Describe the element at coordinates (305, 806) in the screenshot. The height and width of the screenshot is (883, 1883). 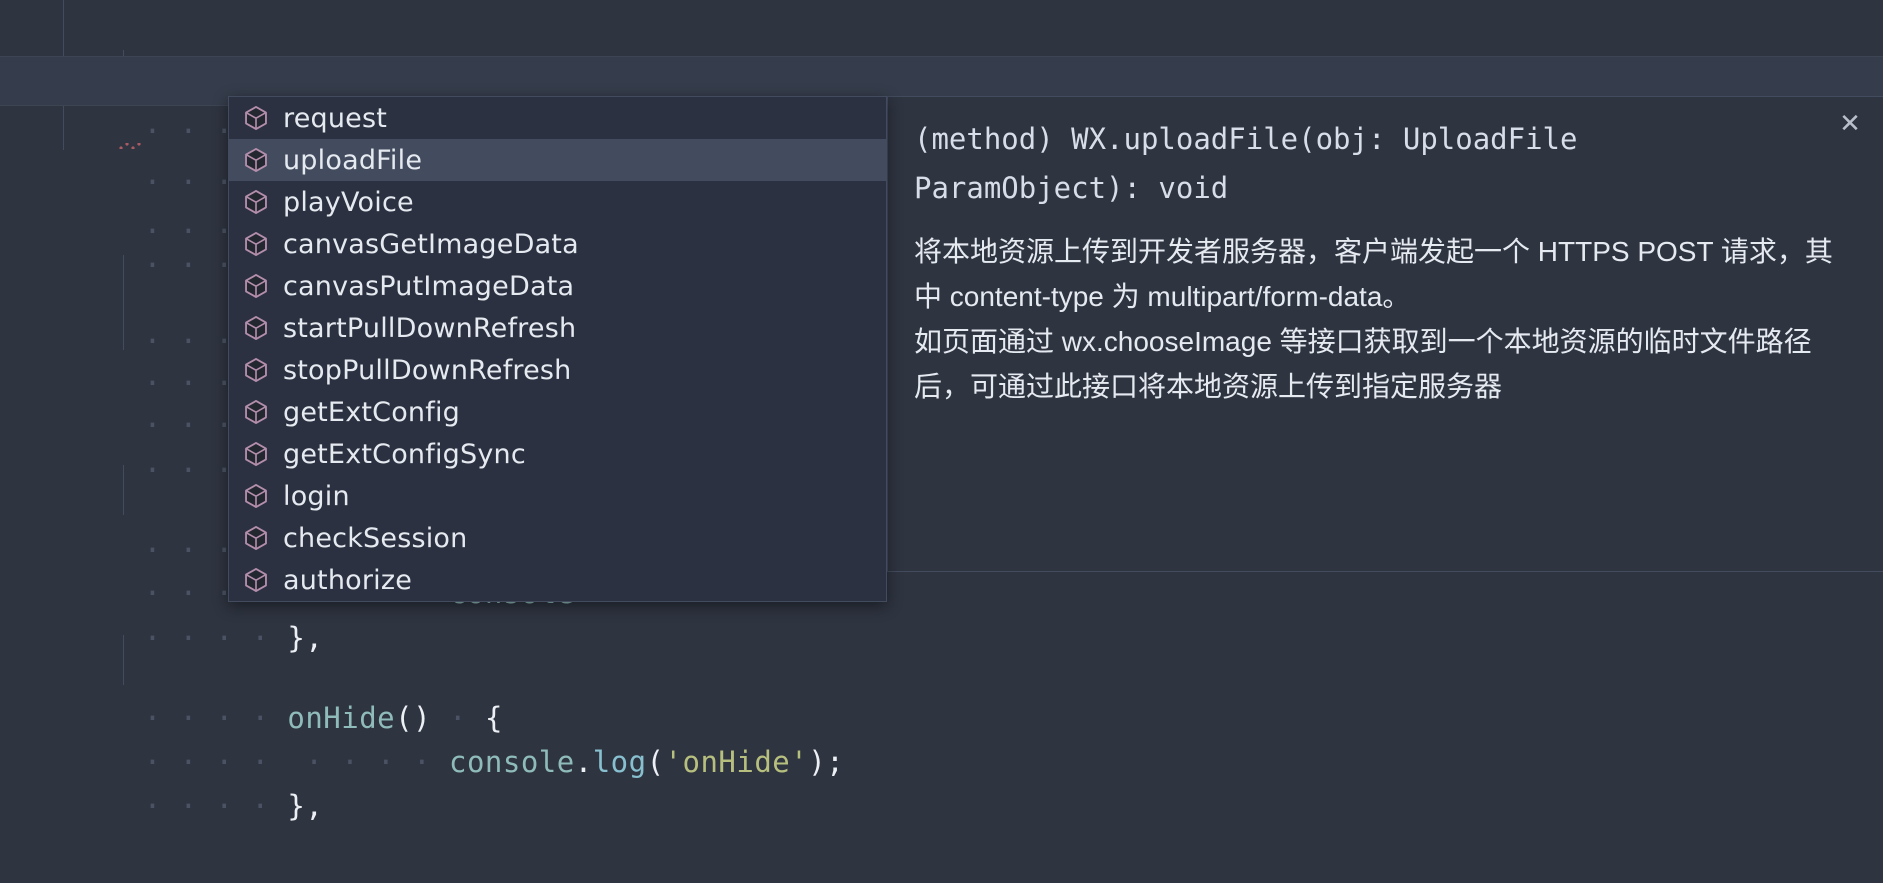
I see `token-brace-close-comma: },` at that location.